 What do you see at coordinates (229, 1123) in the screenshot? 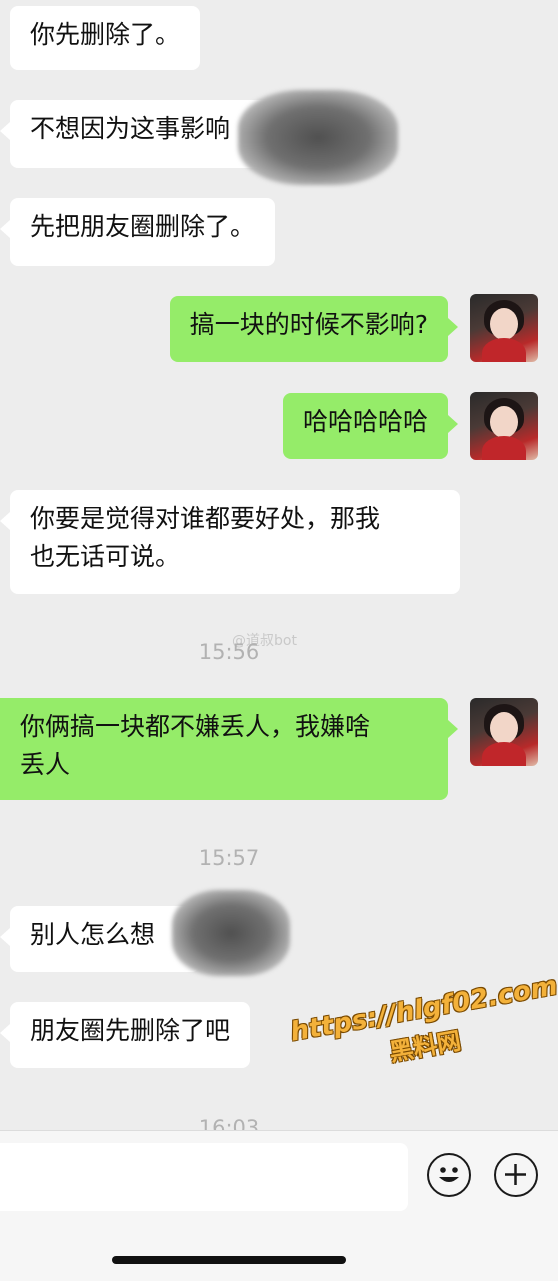
I see `timestamp: 16:03` at bounding box center [229, 1123].